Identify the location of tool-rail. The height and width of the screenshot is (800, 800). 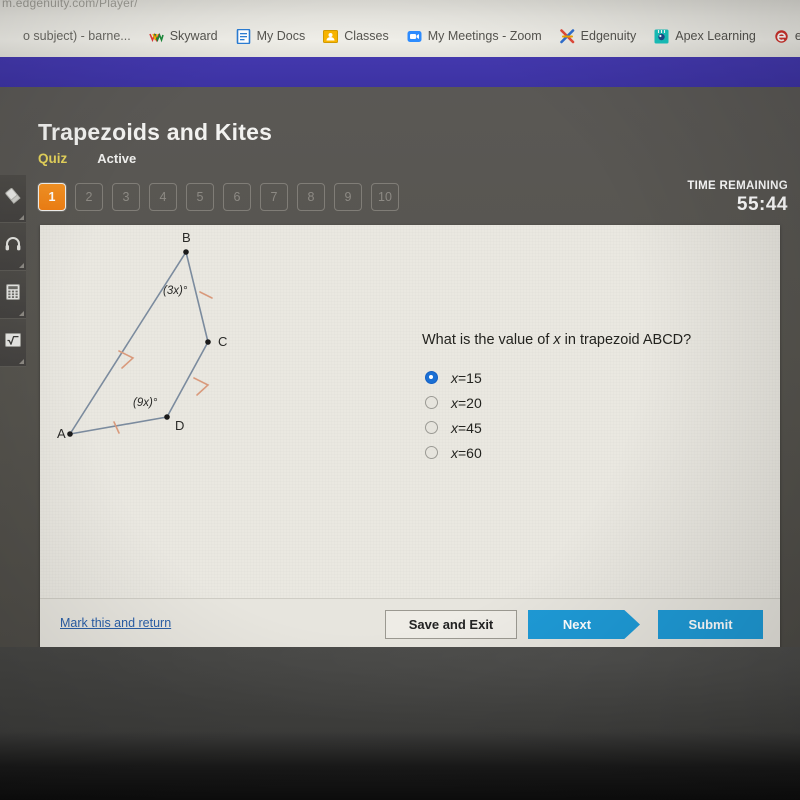
(13, 271).